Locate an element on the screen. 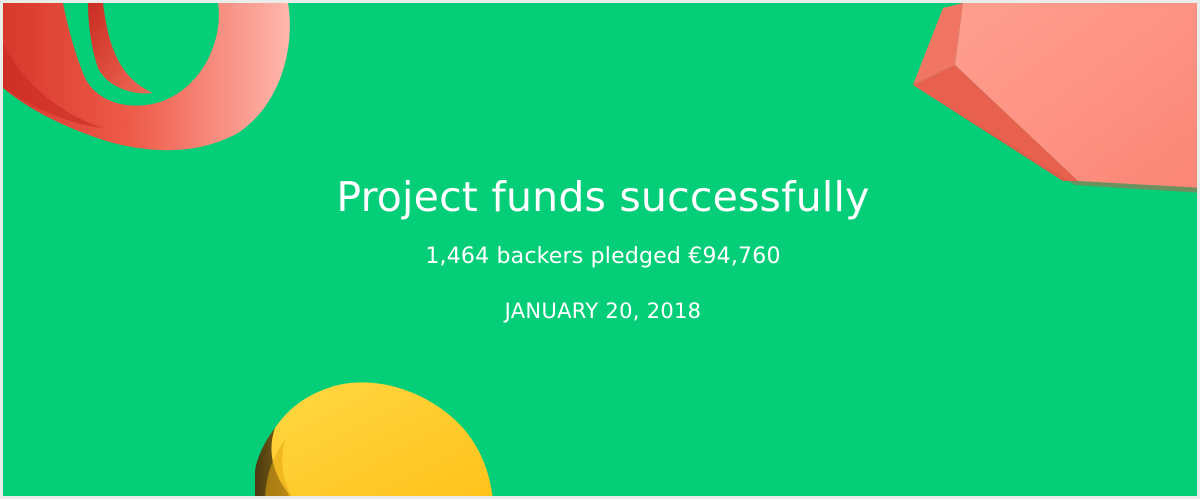  funding-status-title: Project funds successfully is located at coordinates (603, 197).